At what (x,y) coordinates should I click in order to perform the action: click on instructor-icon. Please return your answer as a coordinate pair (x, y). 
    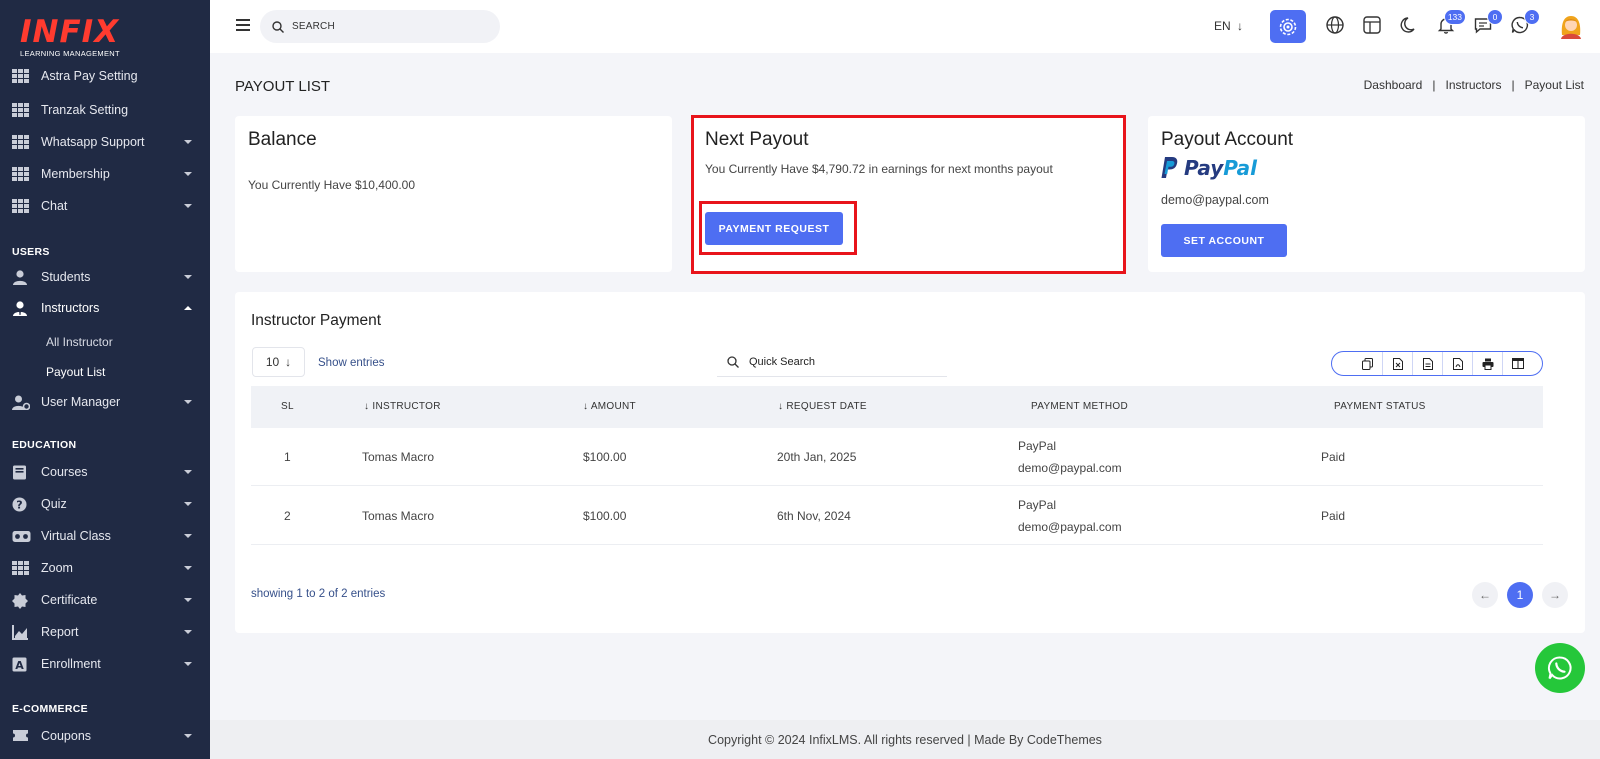
    Looking at the image, I should click on (20, 308).